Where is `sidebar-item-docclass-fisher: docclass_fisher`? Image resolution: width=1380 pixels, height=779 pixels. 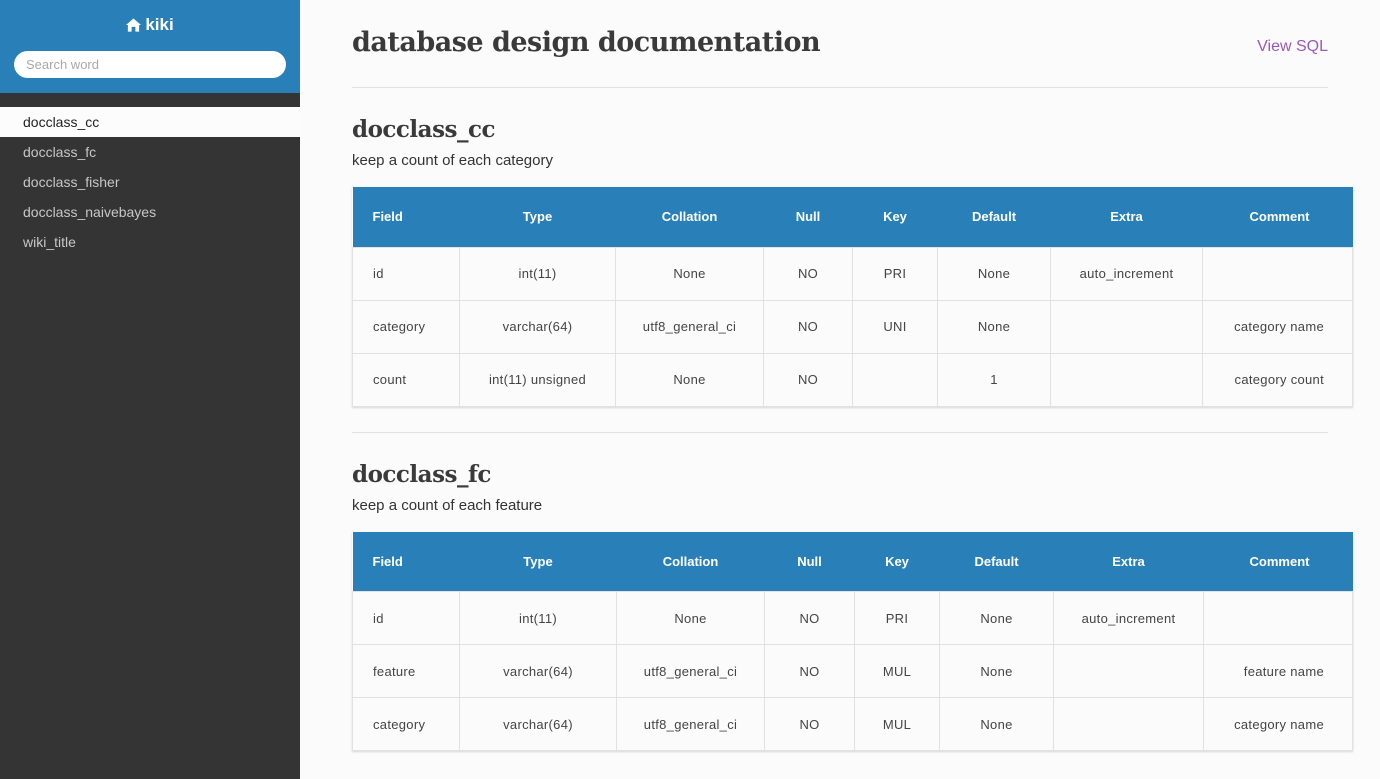
sidebar-item-docclass-fisher: docclass_fisher is located at coordinates (150, 182).